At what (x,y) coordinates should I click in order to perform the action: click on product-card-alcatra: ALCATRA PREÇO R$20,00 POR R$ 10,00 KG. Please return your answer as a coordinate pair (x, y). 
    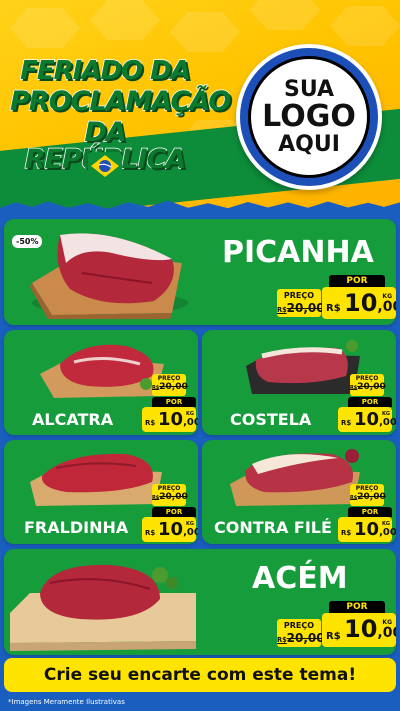
    Looking at the image, I should click on (101, 382).